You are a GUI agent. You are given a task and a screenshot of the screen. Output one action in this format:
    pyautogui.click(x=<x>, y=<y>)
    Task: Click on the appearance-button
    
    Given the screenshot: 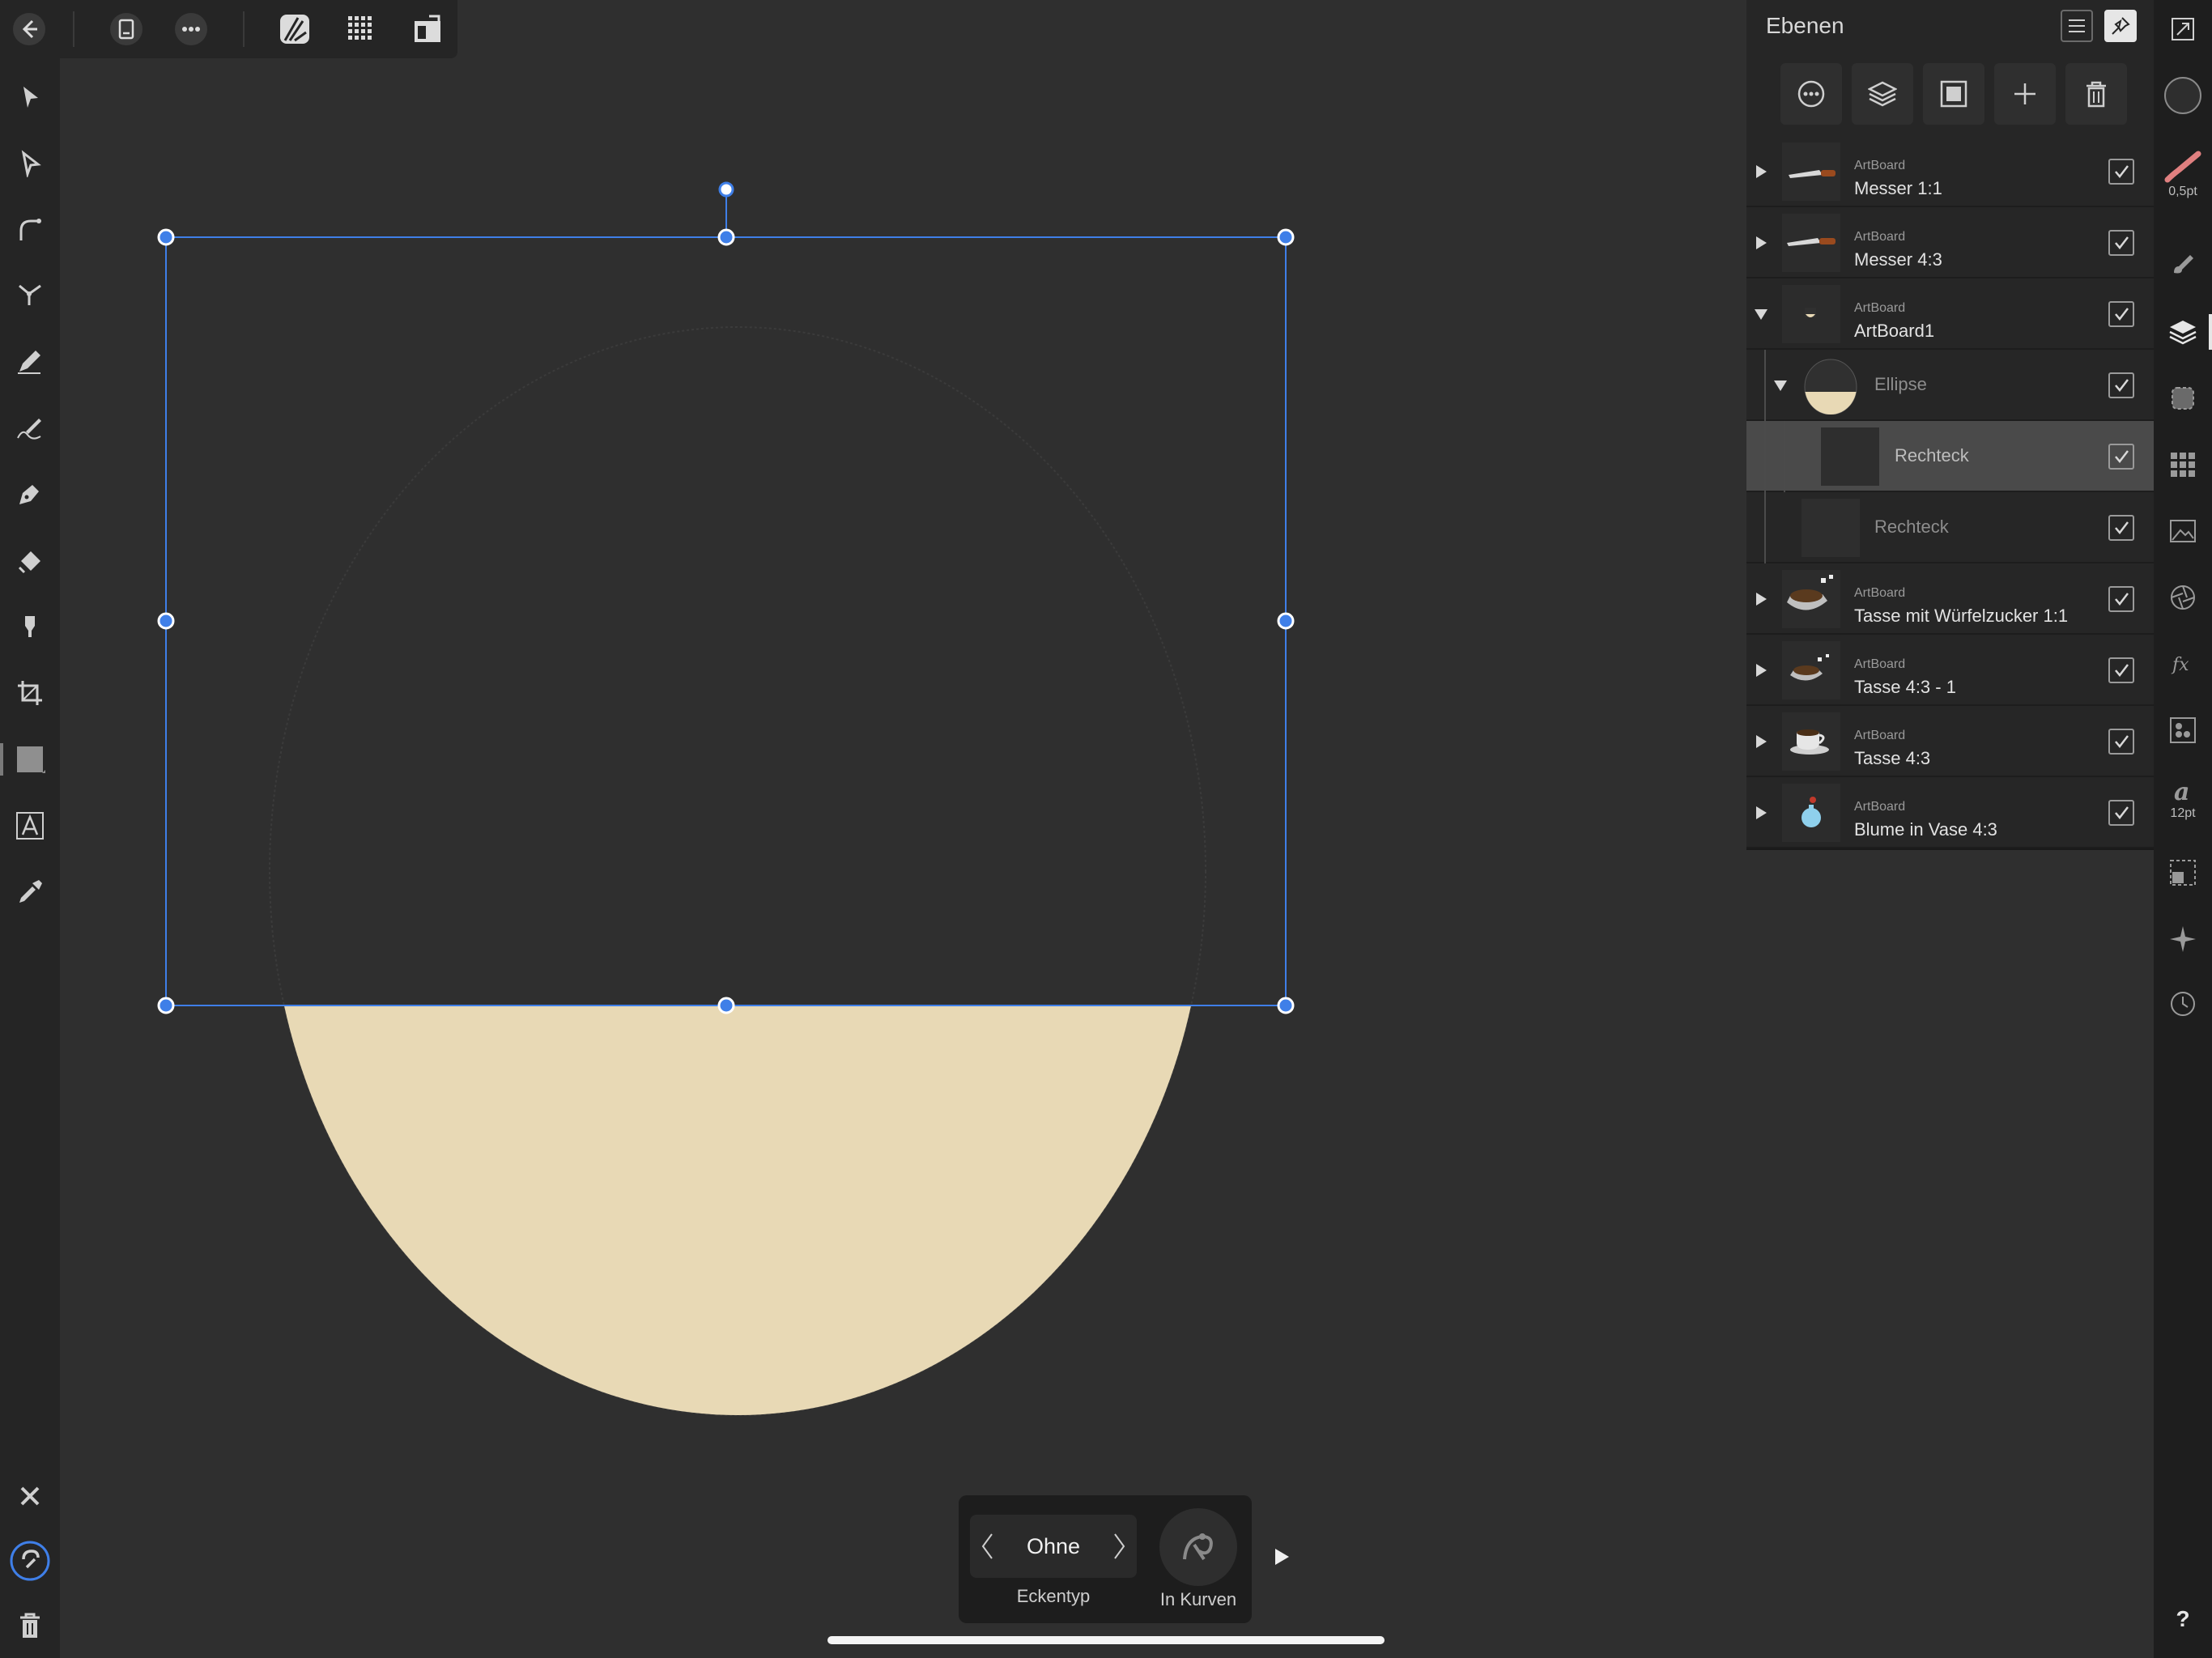 What is the action you would take?
    pyautogui.click(x=2183, y=398)
    